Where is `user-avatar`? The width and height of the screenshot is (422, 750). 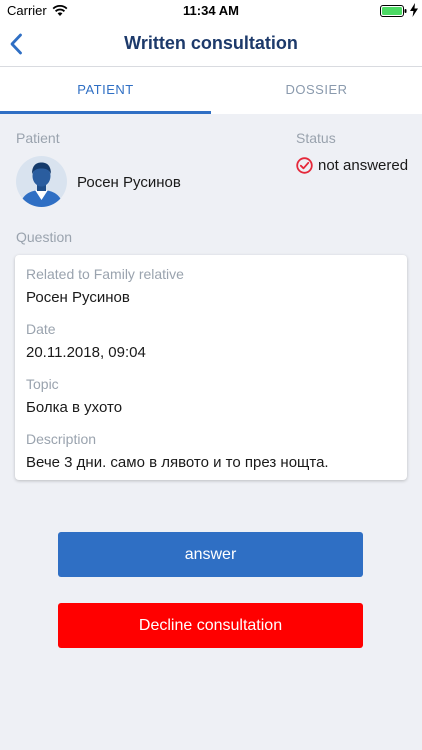 user-avatar is located at coordinates (41, 181).